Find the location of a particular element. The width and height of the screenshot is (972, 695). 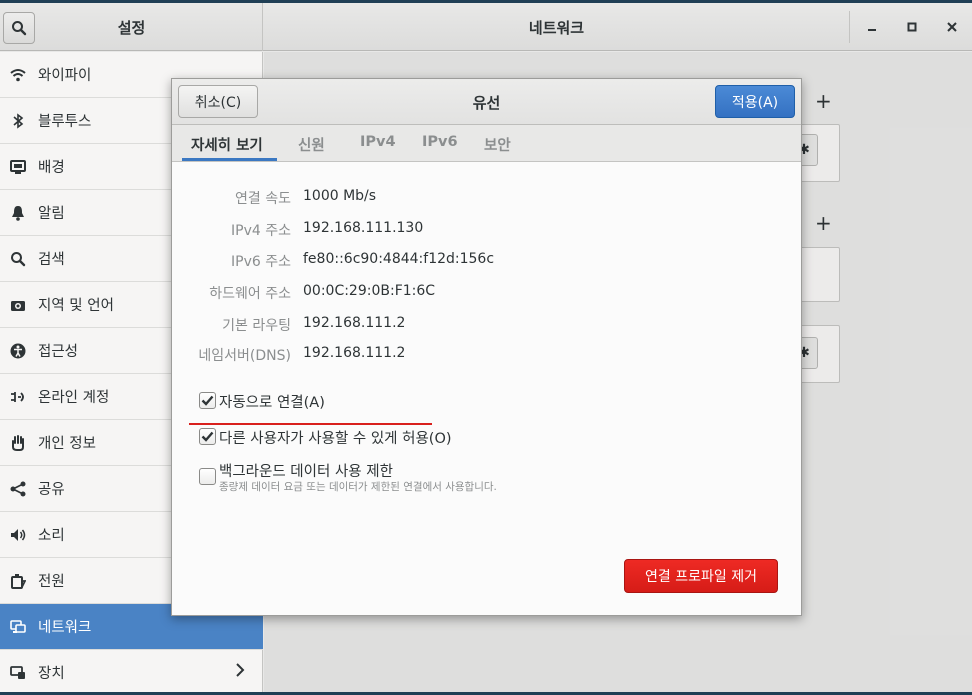

minimize-icon is located at coordinates (872, 30).